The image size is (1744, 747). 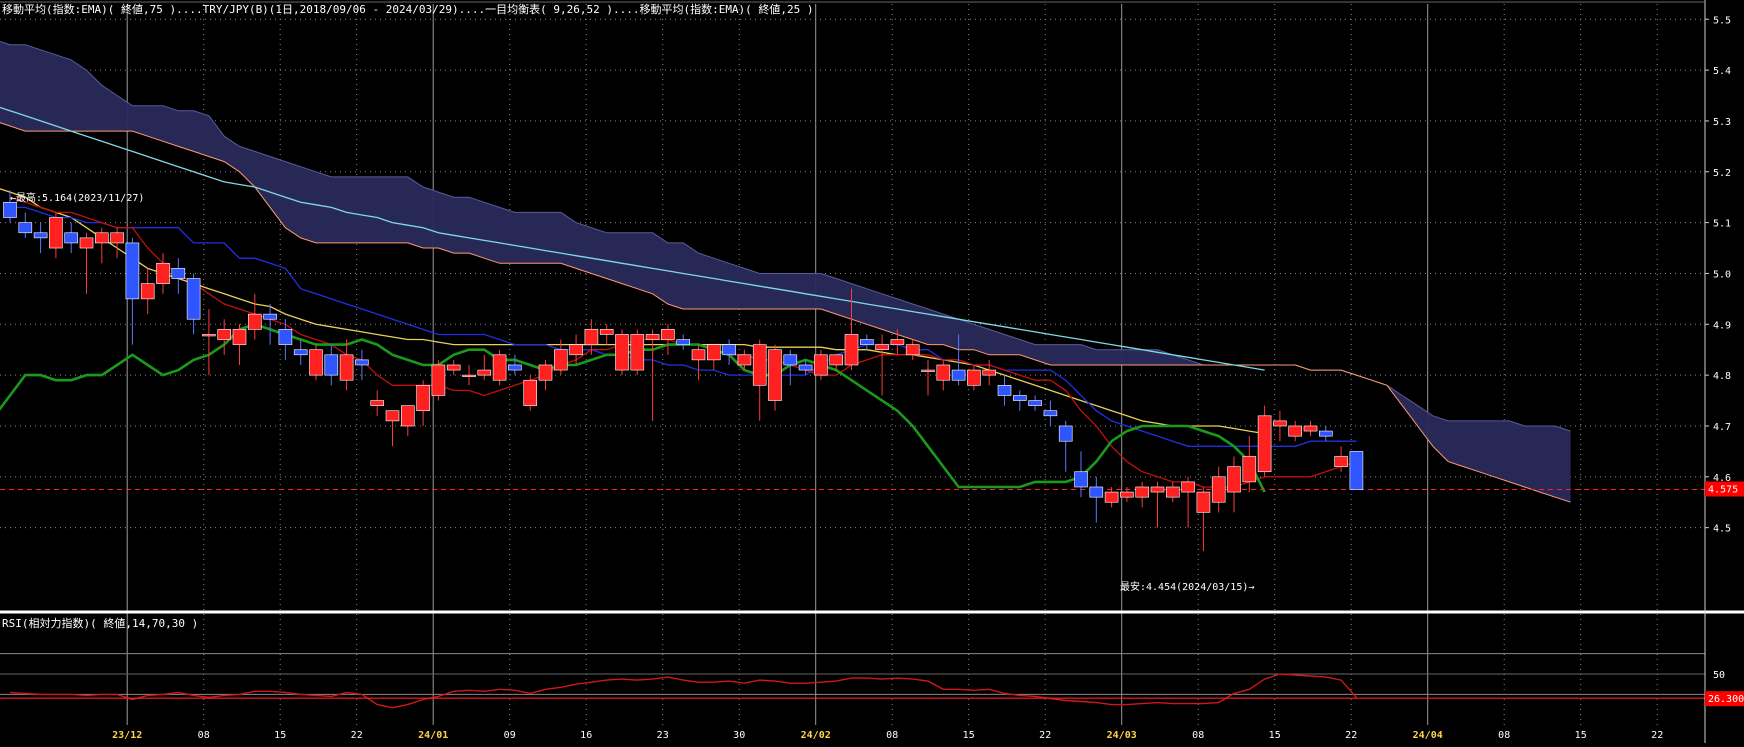 What do you see at coordinates (1722, 71) in the screenshot?
I see `y-tick-label: 5.4` at bounding box center [1722, 71].